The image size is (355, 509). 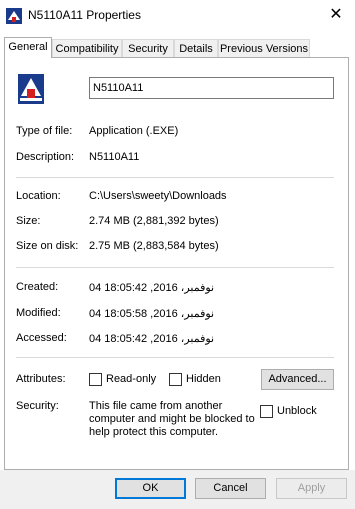 What do you see at coordinates (154, 221) in the screenshot?
I see `size-value: 2.74 MB (2,881,392 bytes)` at bounding box center [154, 221].